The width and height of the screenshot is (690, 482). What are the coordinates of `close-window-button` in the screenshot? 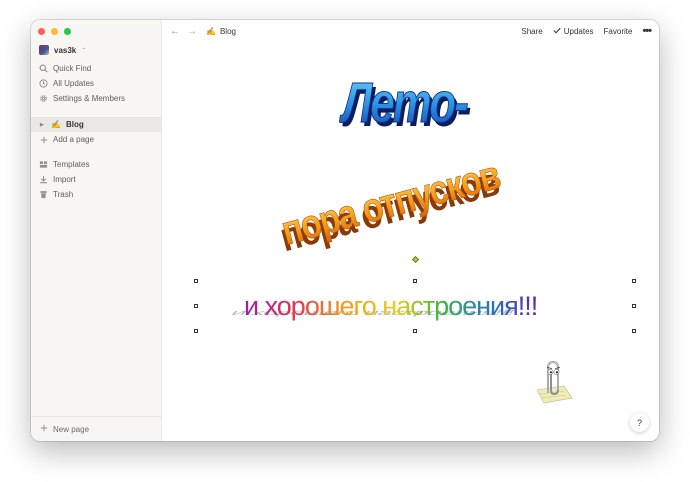 It's located at (41, 31).